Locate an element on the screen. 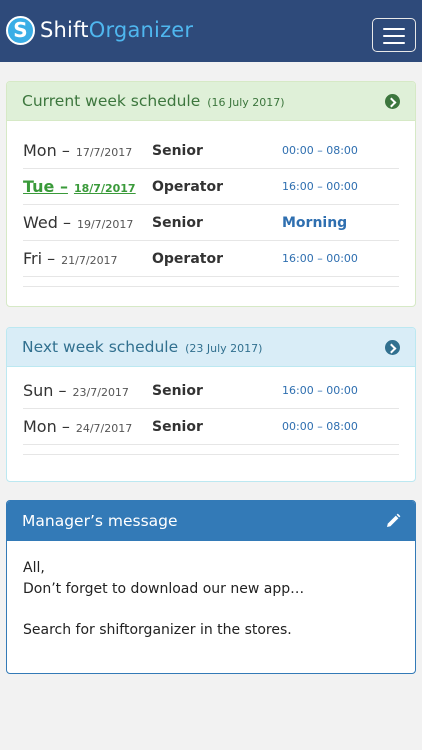 The width and height of the screenshot is (422, 750). next-week-title: Next week schedule (23 July 2017) is located at coordinates (142, 348).